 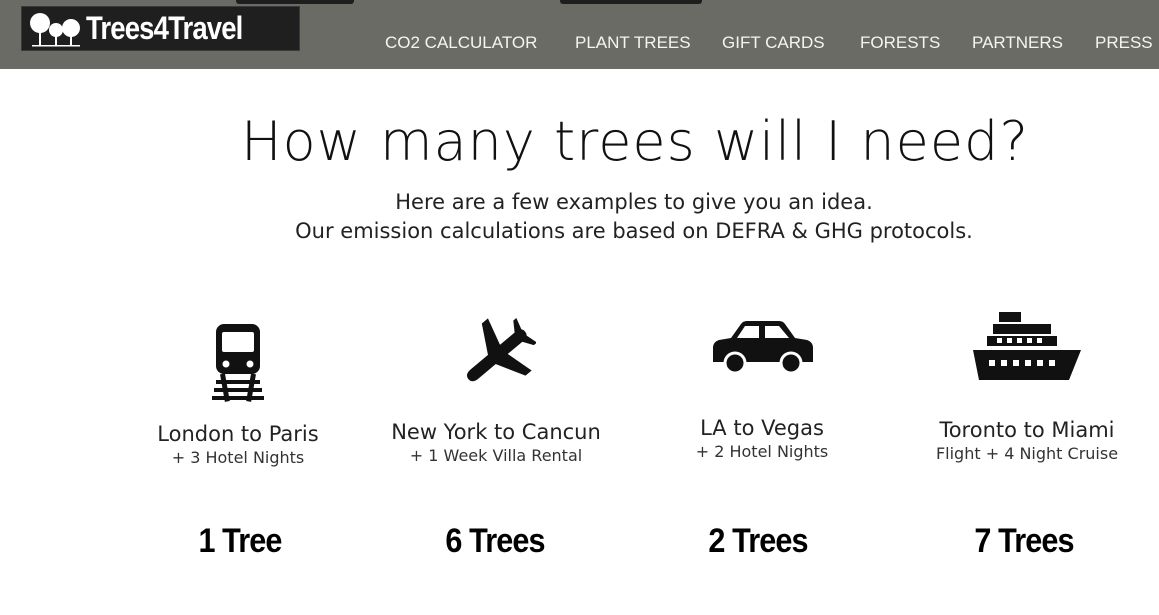 I want to click on example-route: London to Paris, so click(x=238, y=434).